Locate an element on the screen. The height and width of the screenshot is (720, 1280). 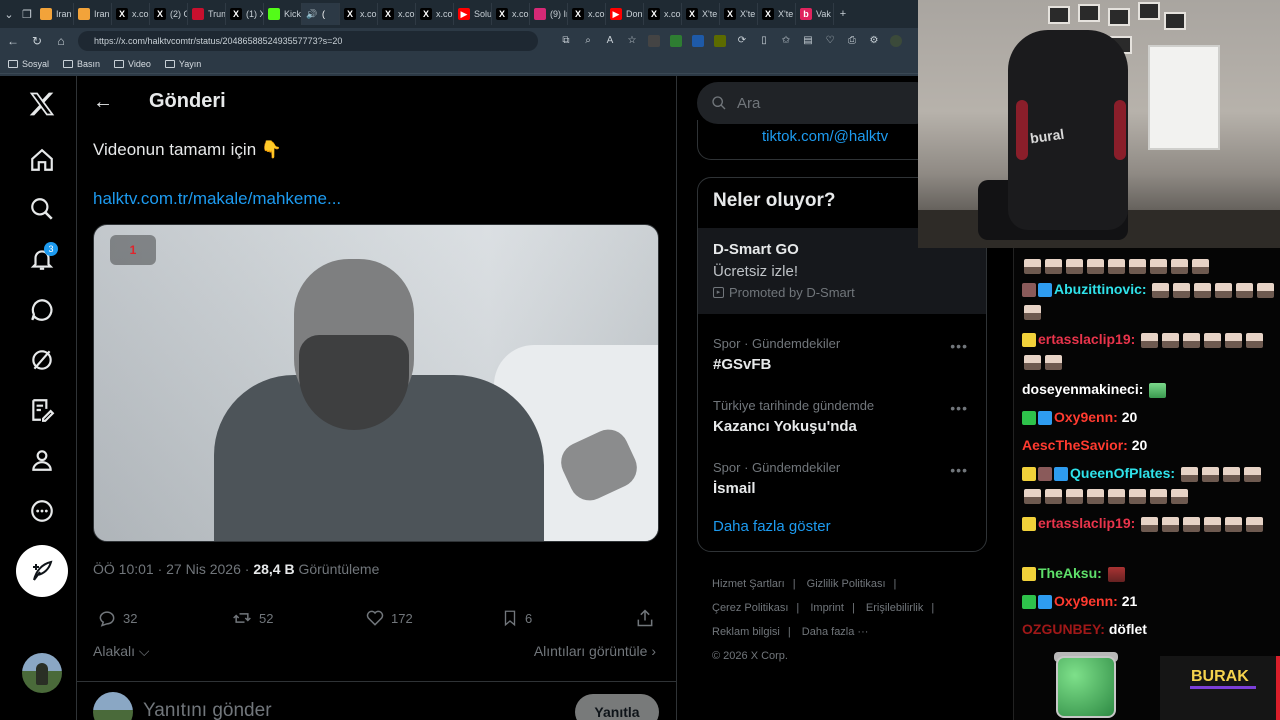
explore-search-icon is located at coordinates (42, 209).